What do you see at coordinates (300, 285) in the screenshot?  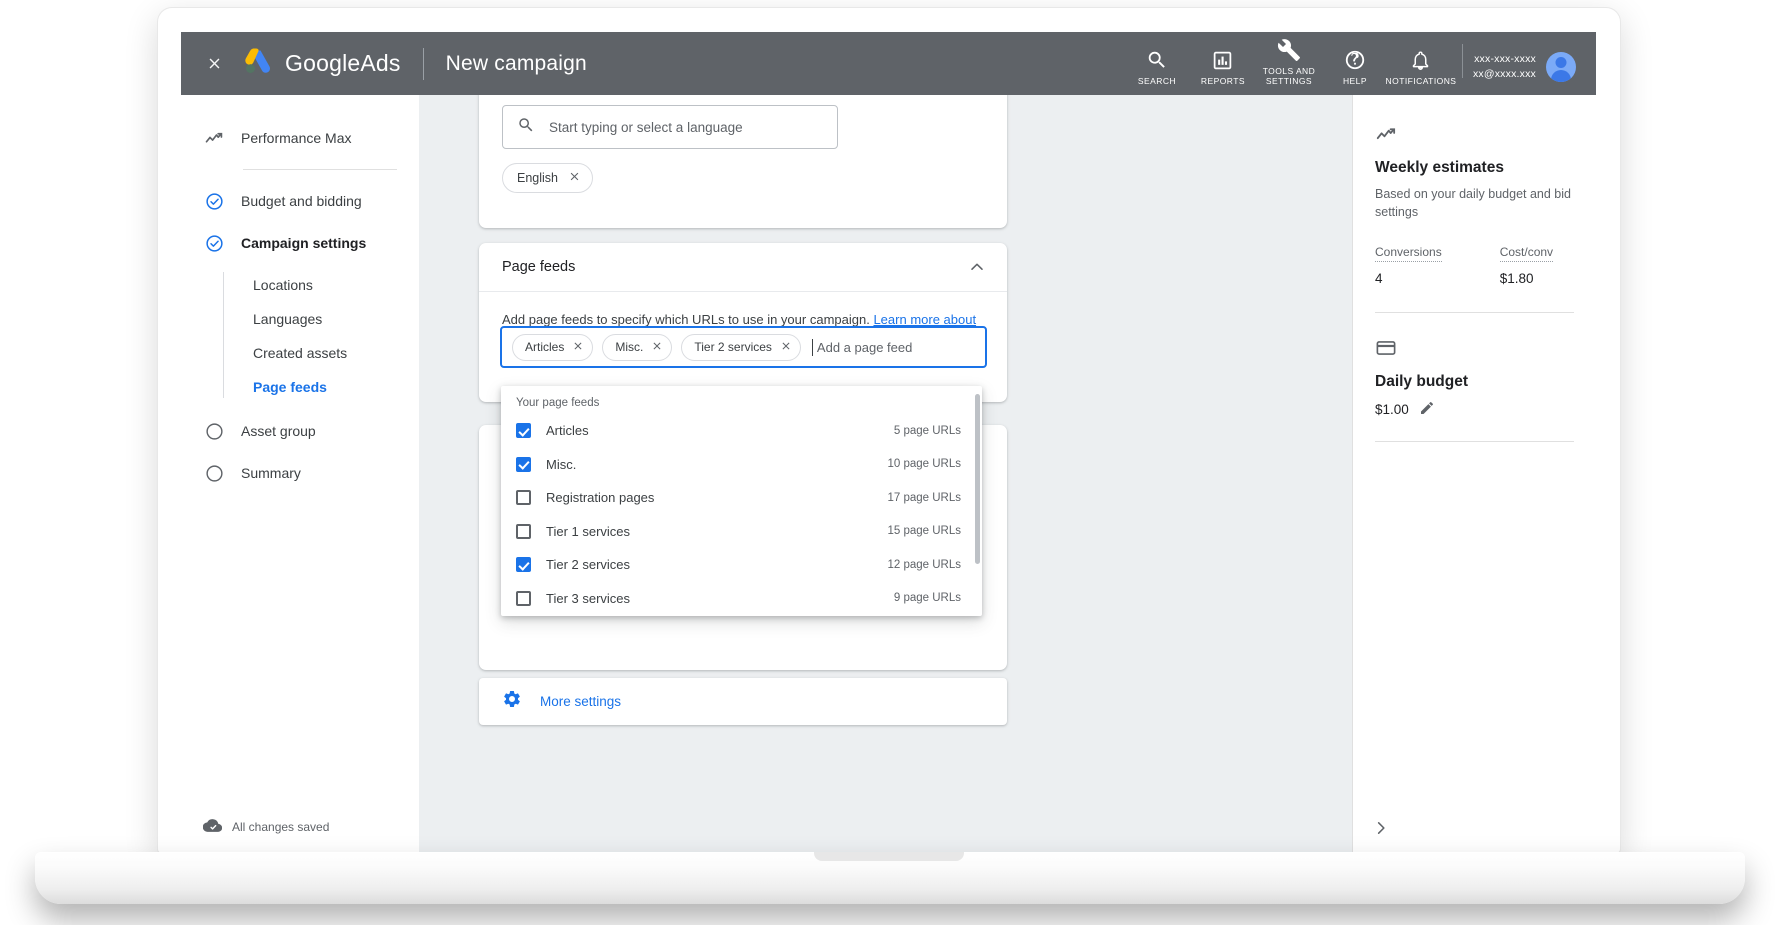 I see `sidebar-subitem-locations: Locations` at bounding box center [300, 285].